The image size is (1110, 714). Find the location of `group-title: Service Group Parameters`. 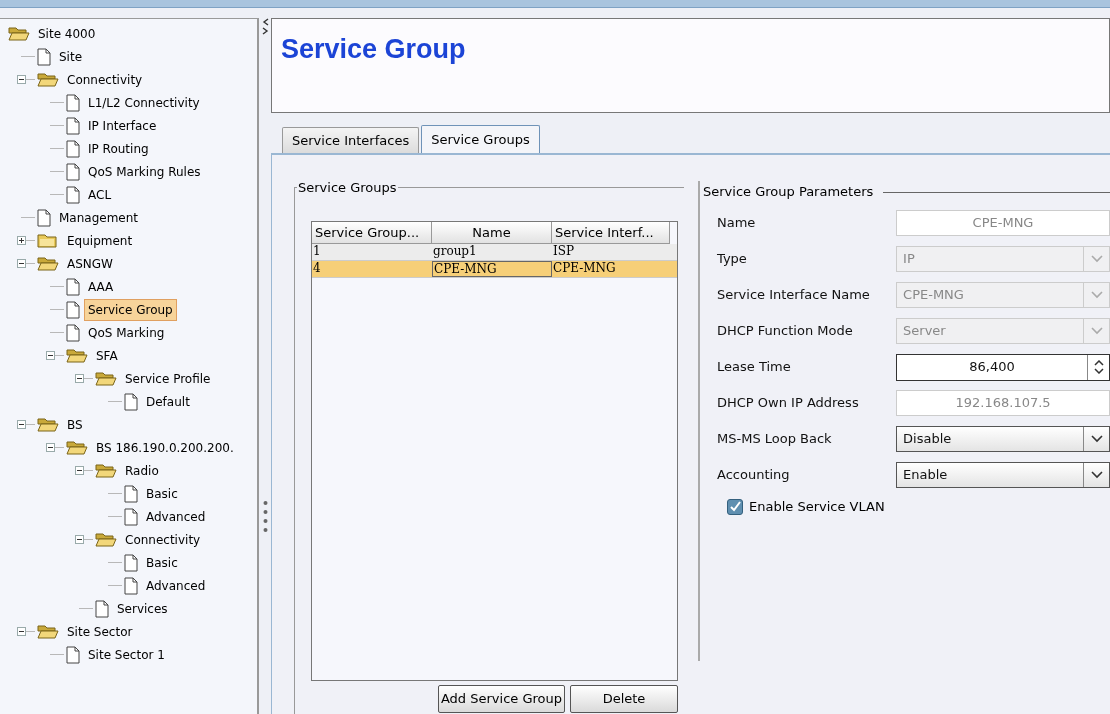

group-title: Service Group Parameters is located at coordinates (789, 192).